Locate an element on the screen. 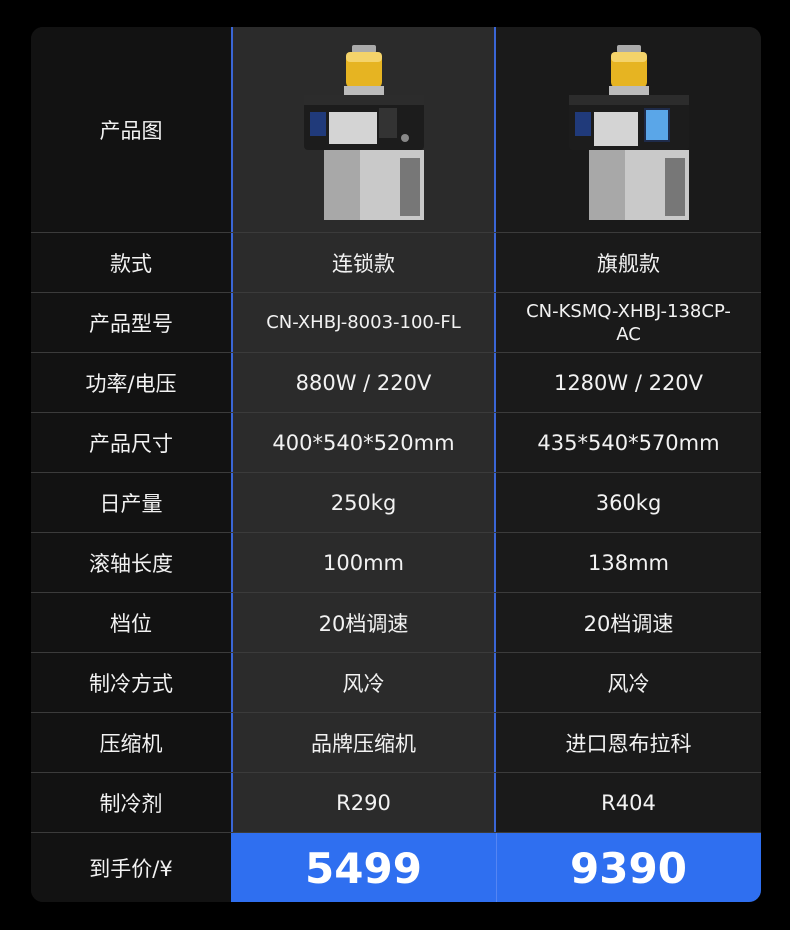  product-b-image is located at coordinates (628, 129).